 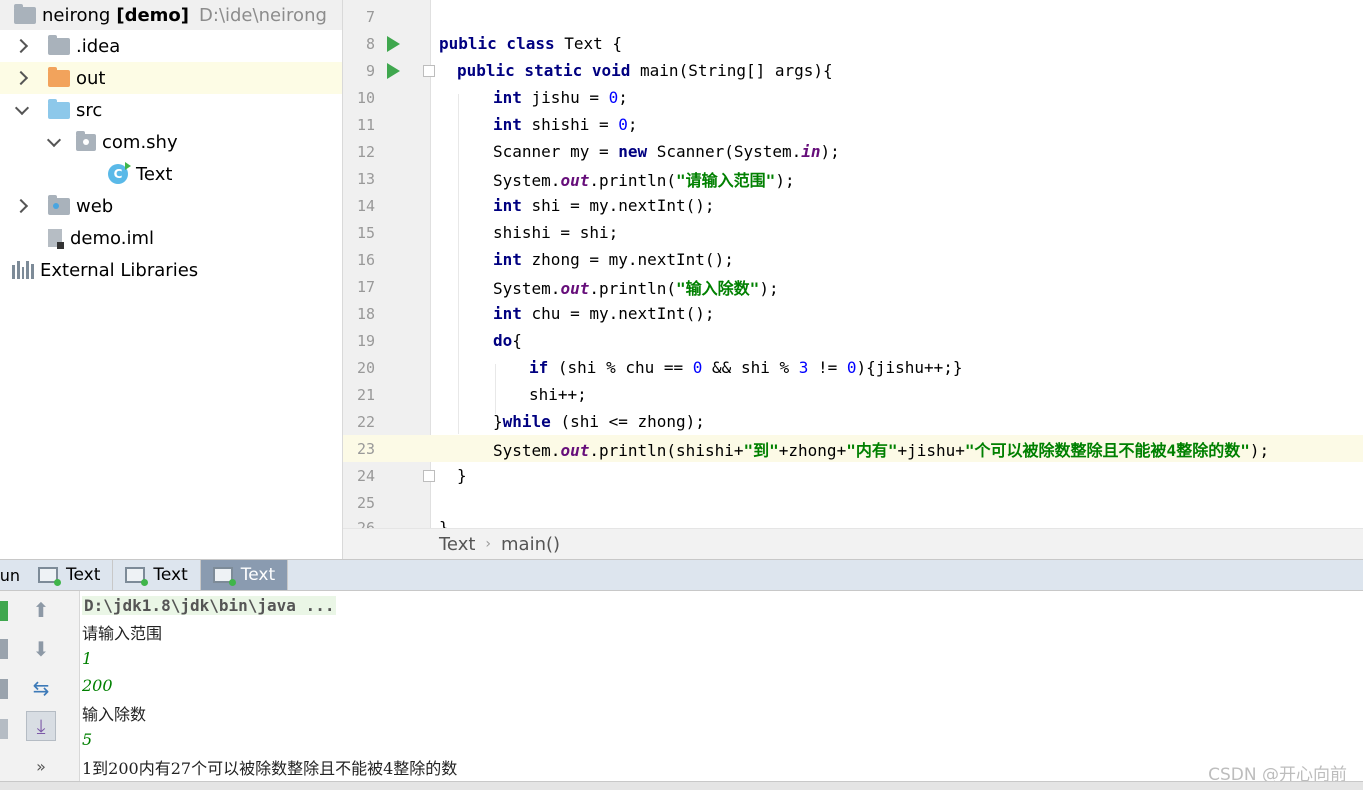 What do you see at coordinates (853, 43) in the screenshot?
I see `code-line: 8 public class Text {` at bounding box center [853, 43].